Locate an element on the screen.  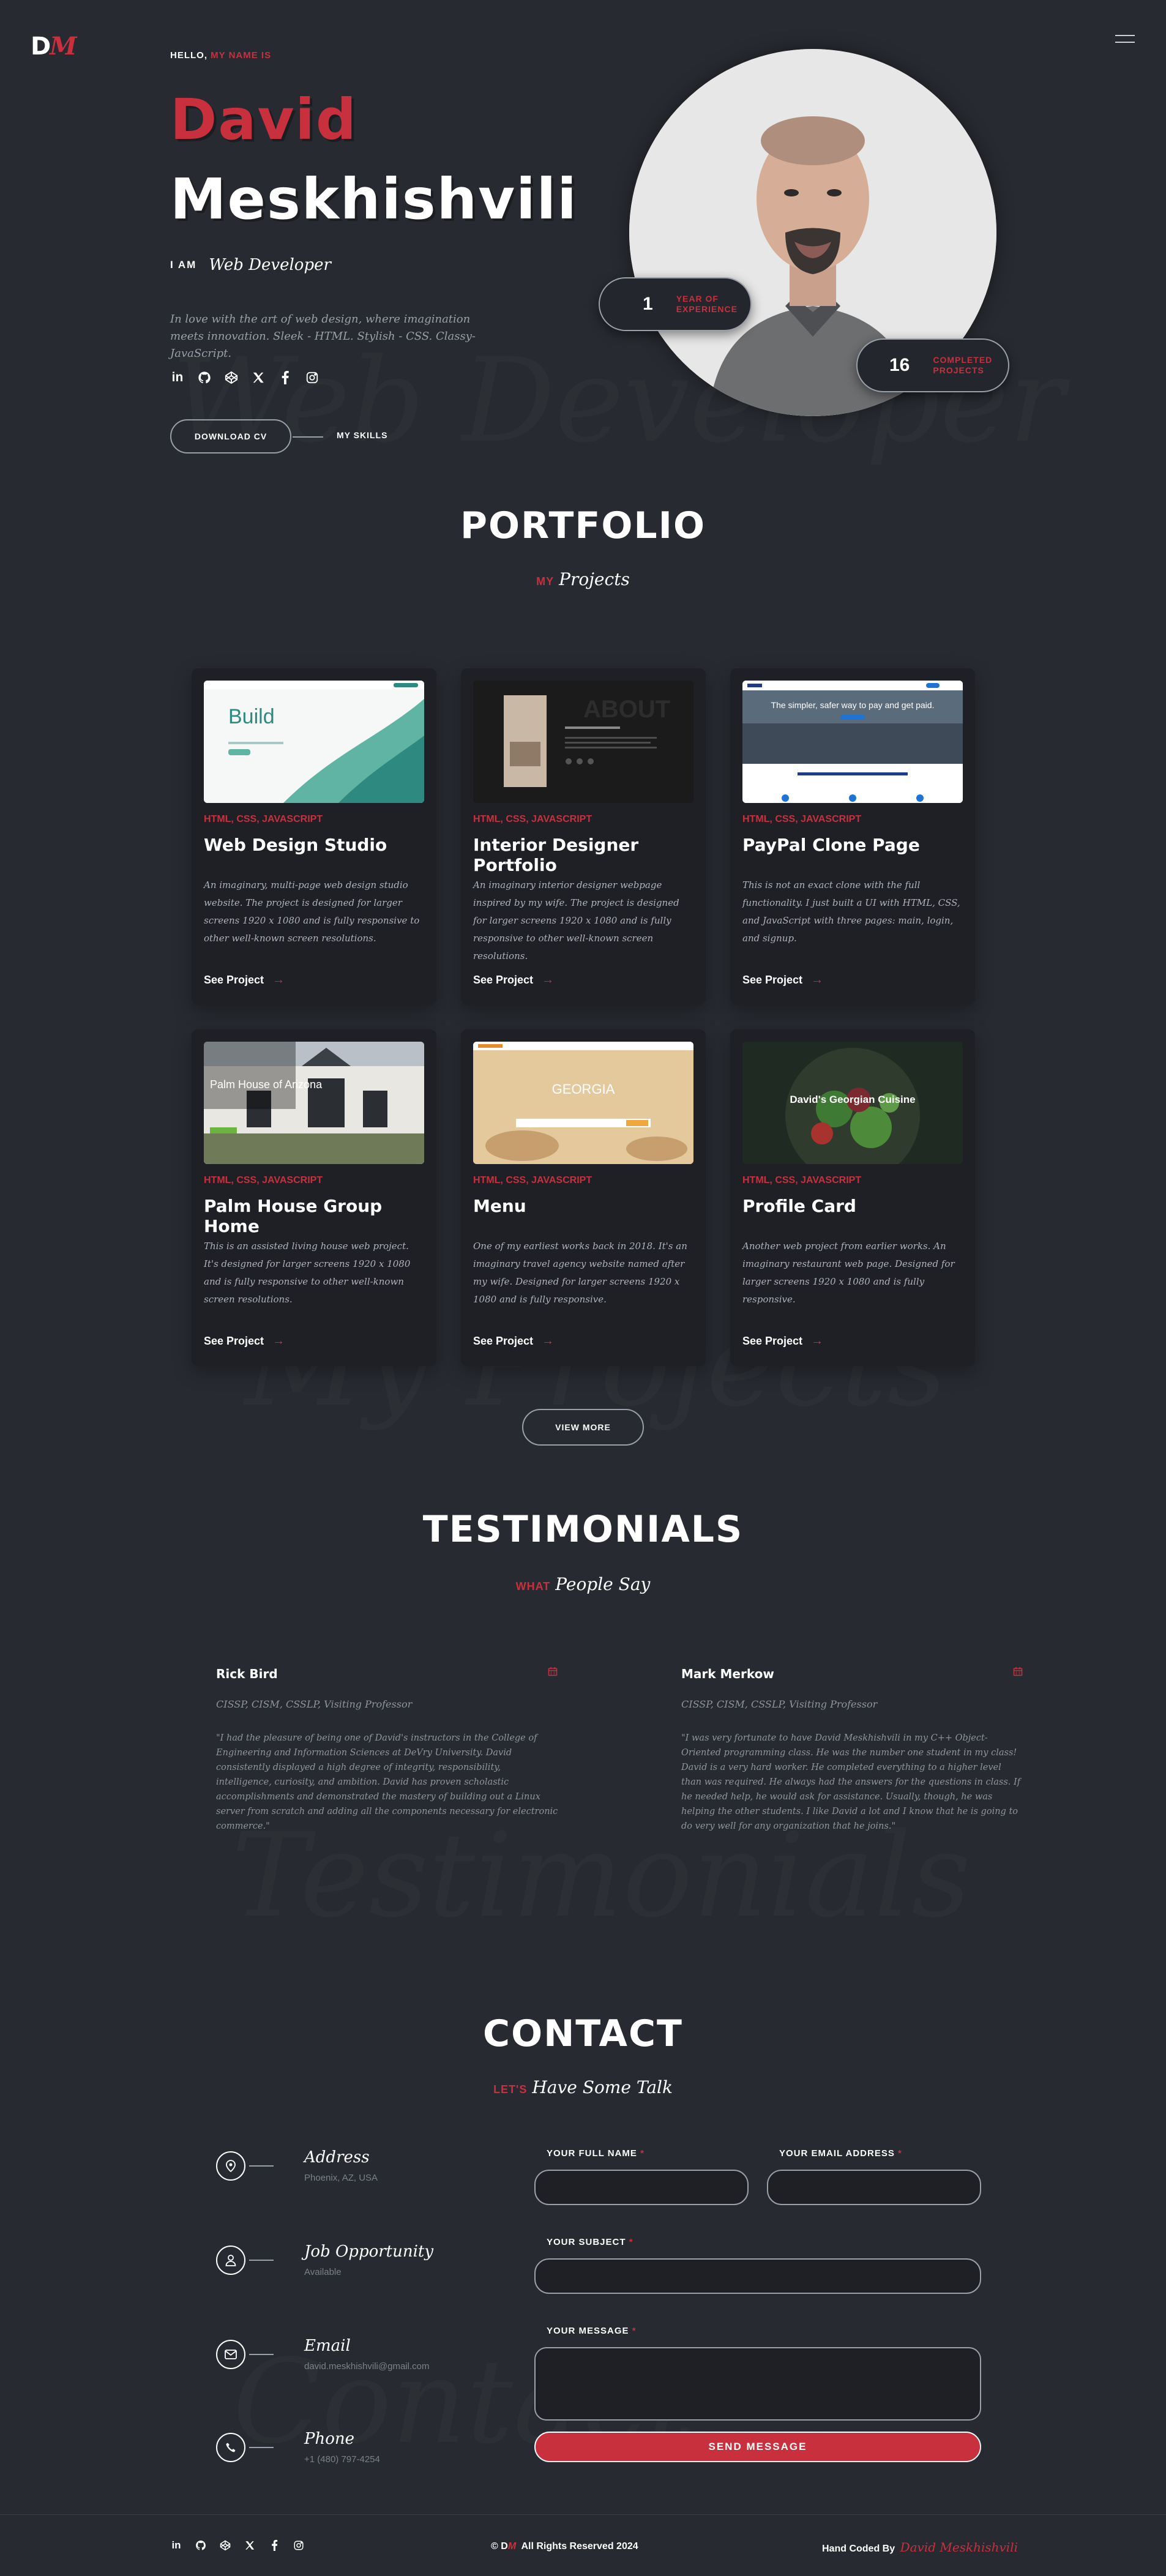
phone-icon is located at coordinates (230, 2447).